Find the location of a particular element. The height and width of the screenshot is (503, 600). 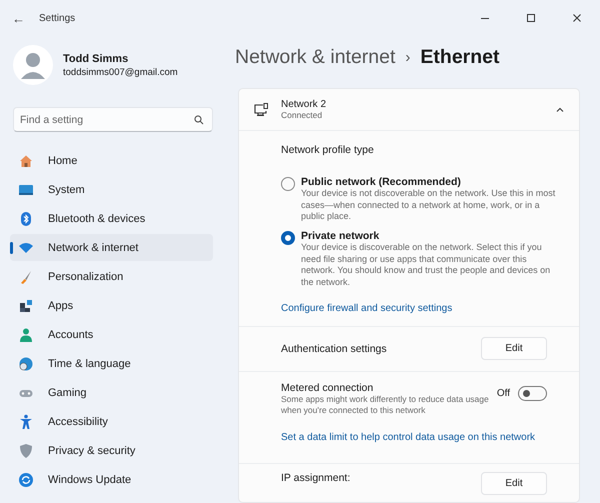

sidebar-item: Gaming is located at coordinates (111, 392).